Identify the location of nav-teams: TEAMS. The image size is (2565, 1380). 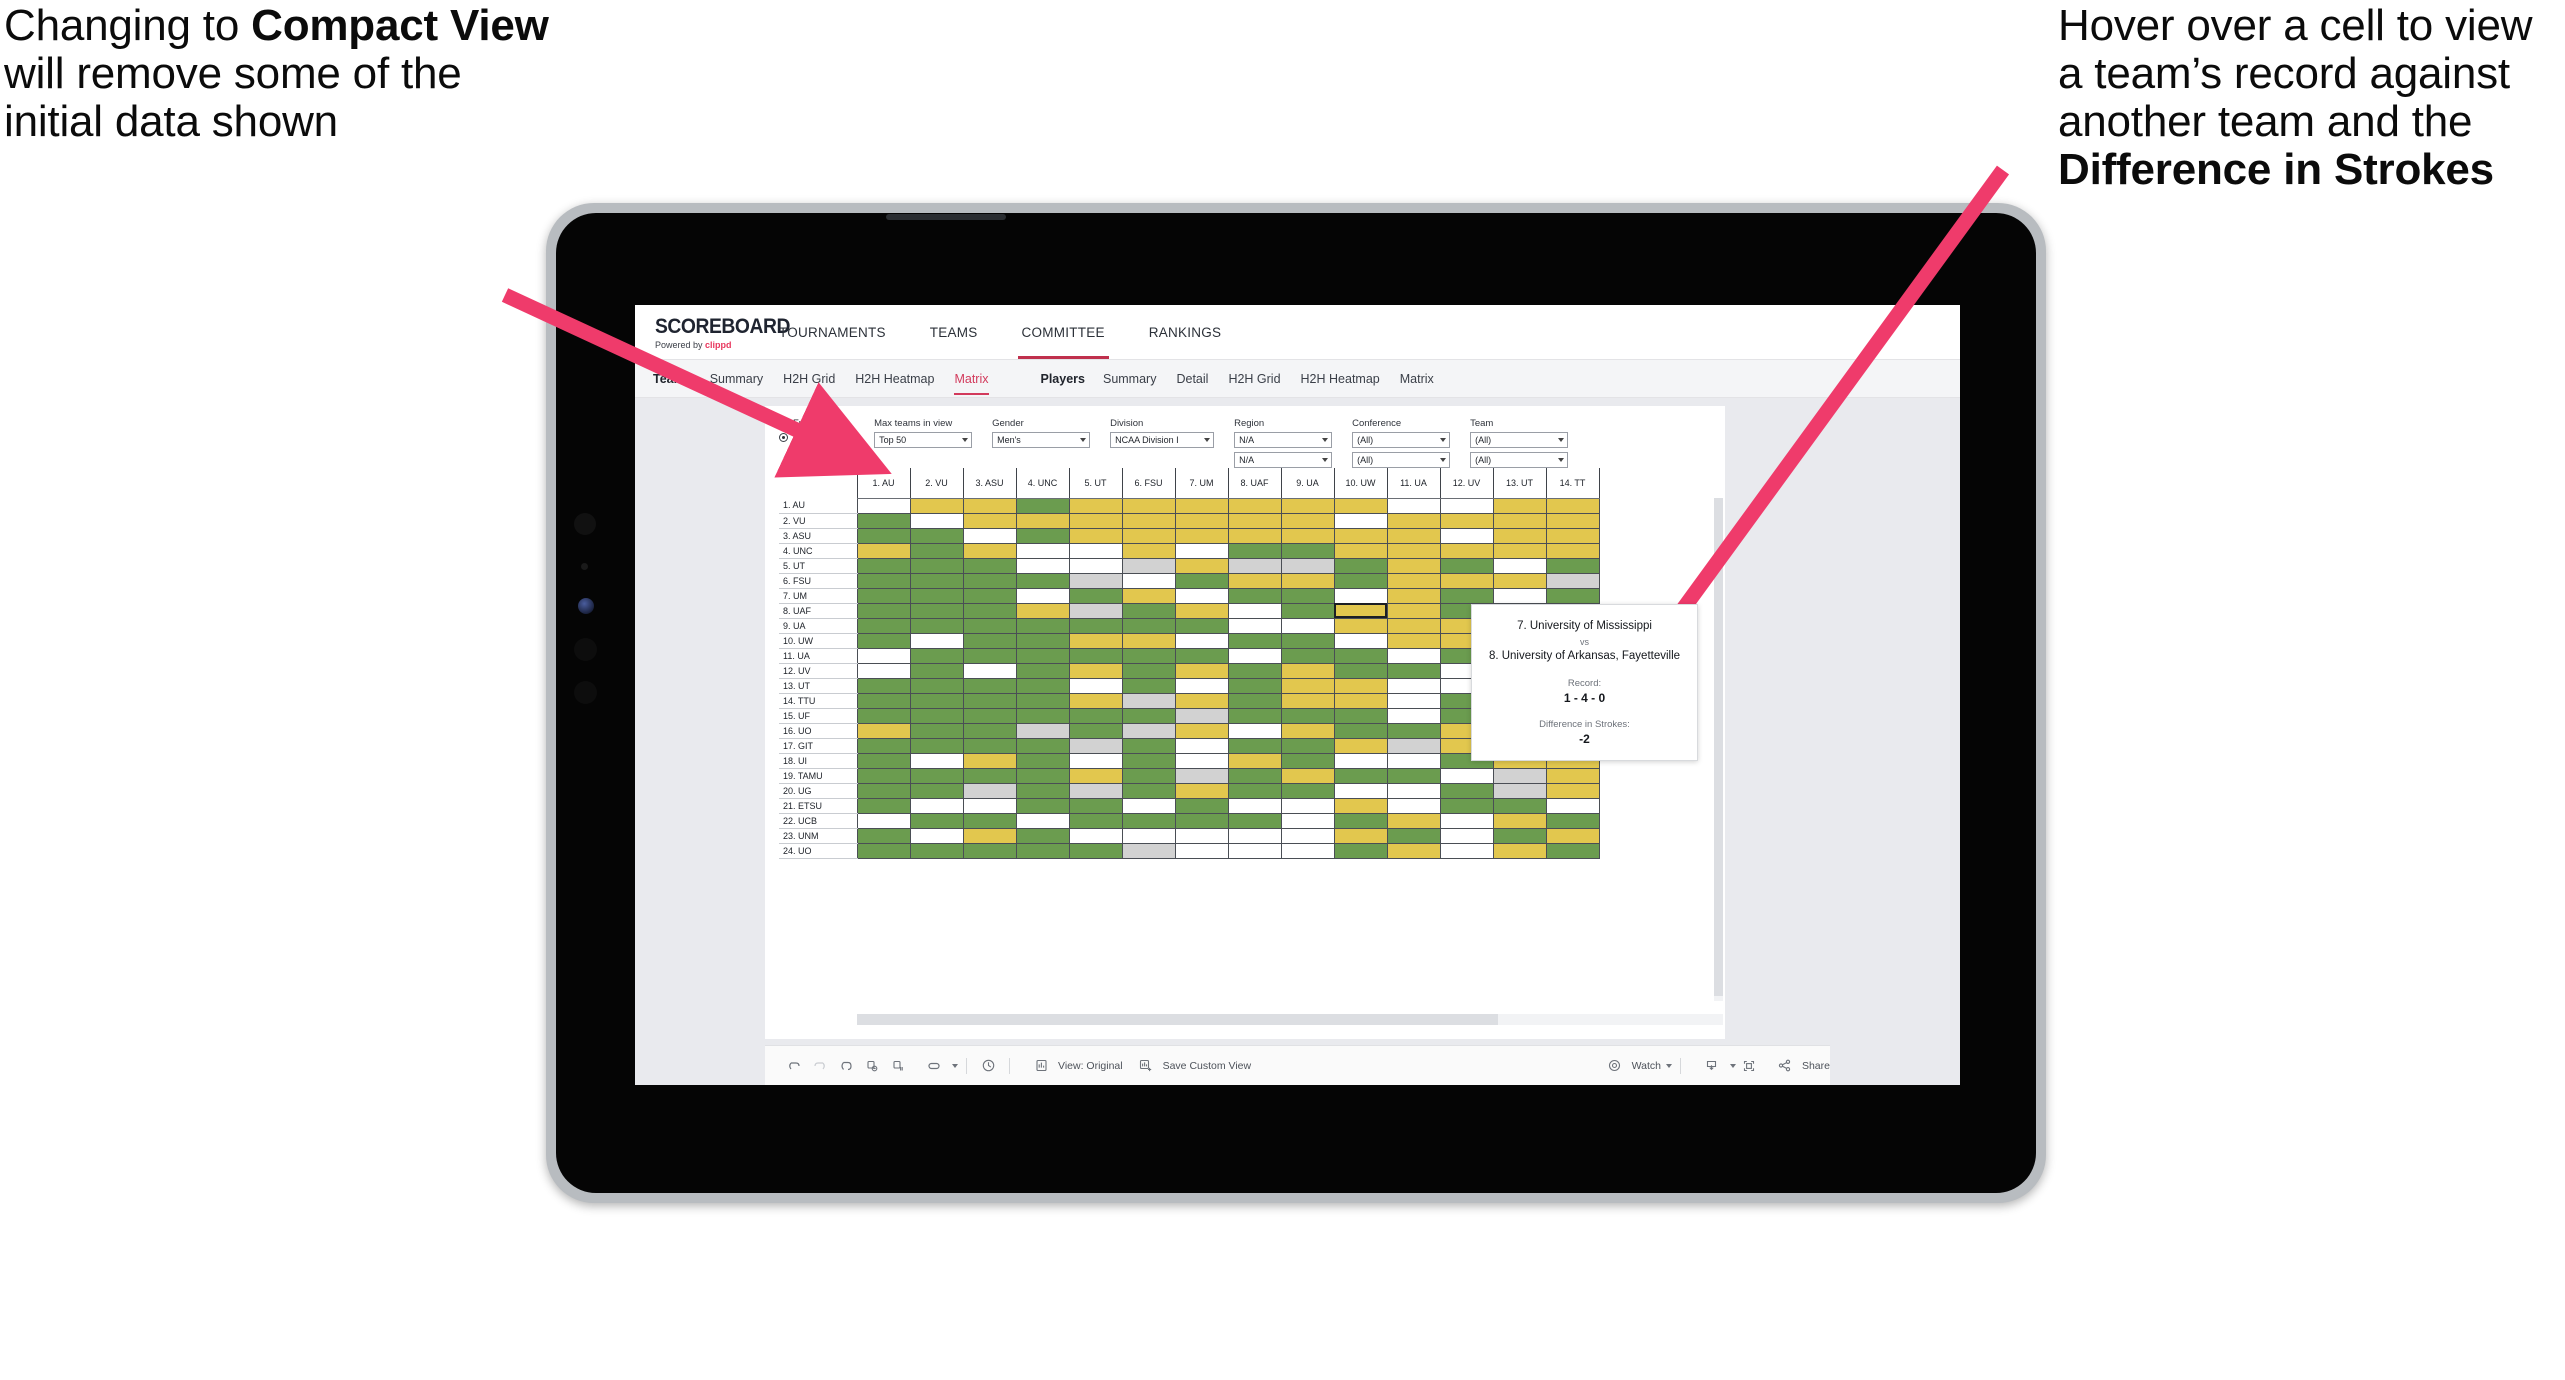
(954, 332).